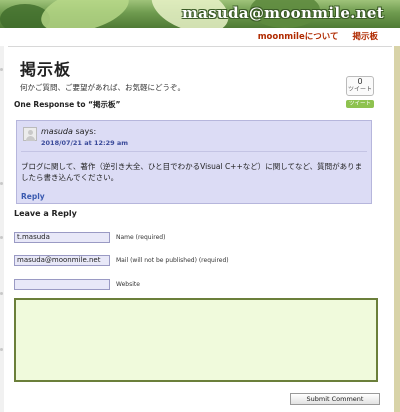  I want to click on nav-item-about: moonmileについて, so click(298, 37).